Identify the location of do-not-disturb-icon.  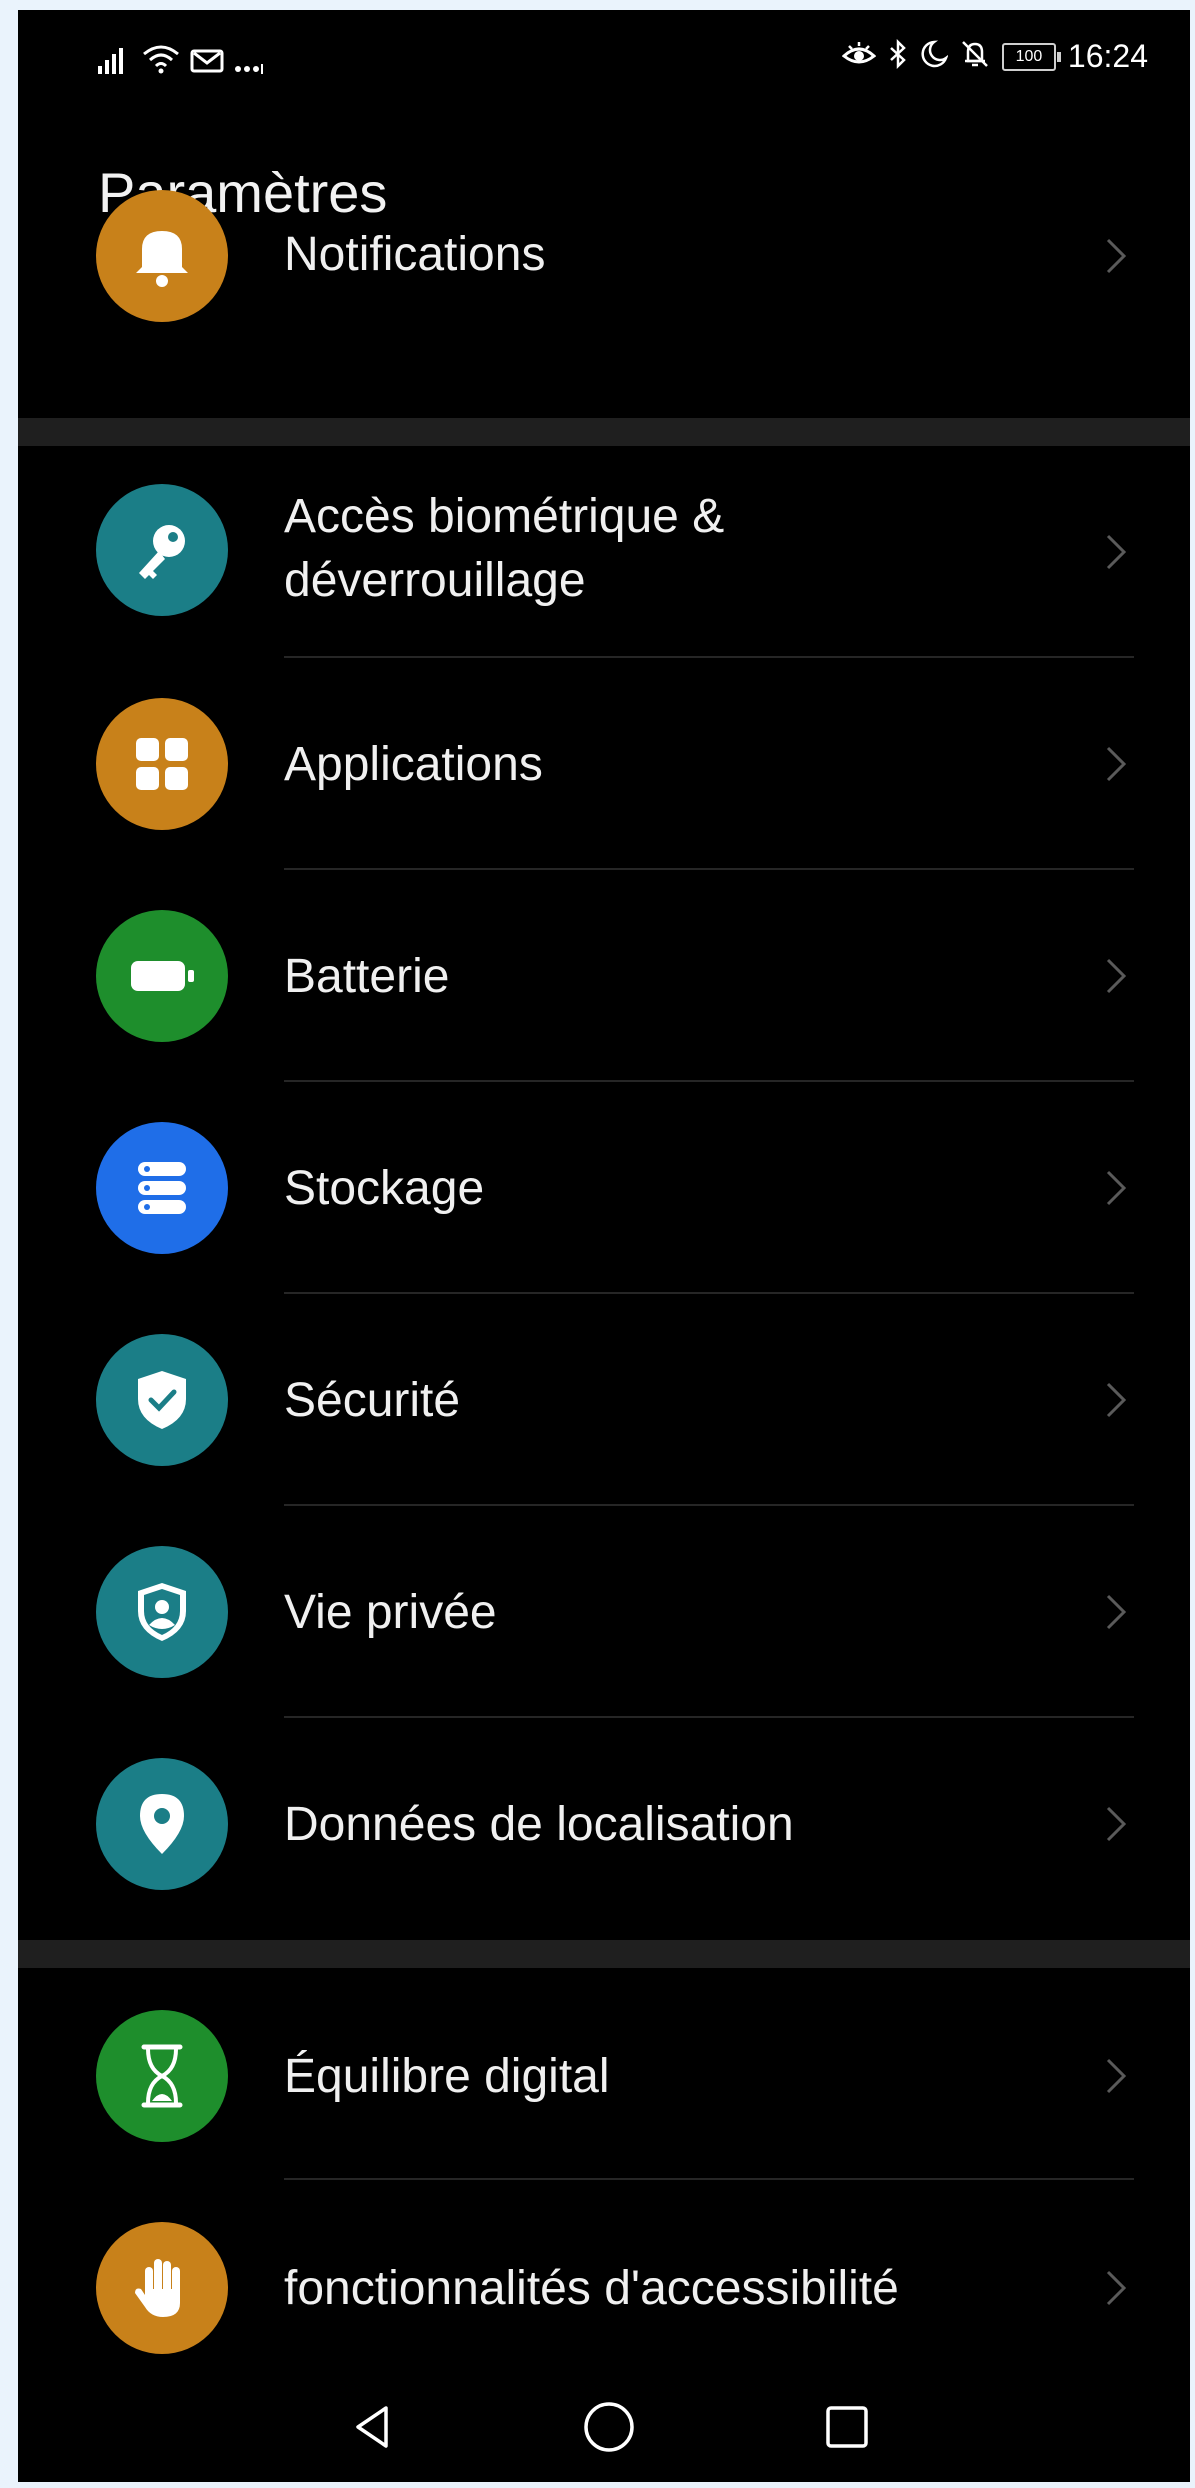
(934, 56).